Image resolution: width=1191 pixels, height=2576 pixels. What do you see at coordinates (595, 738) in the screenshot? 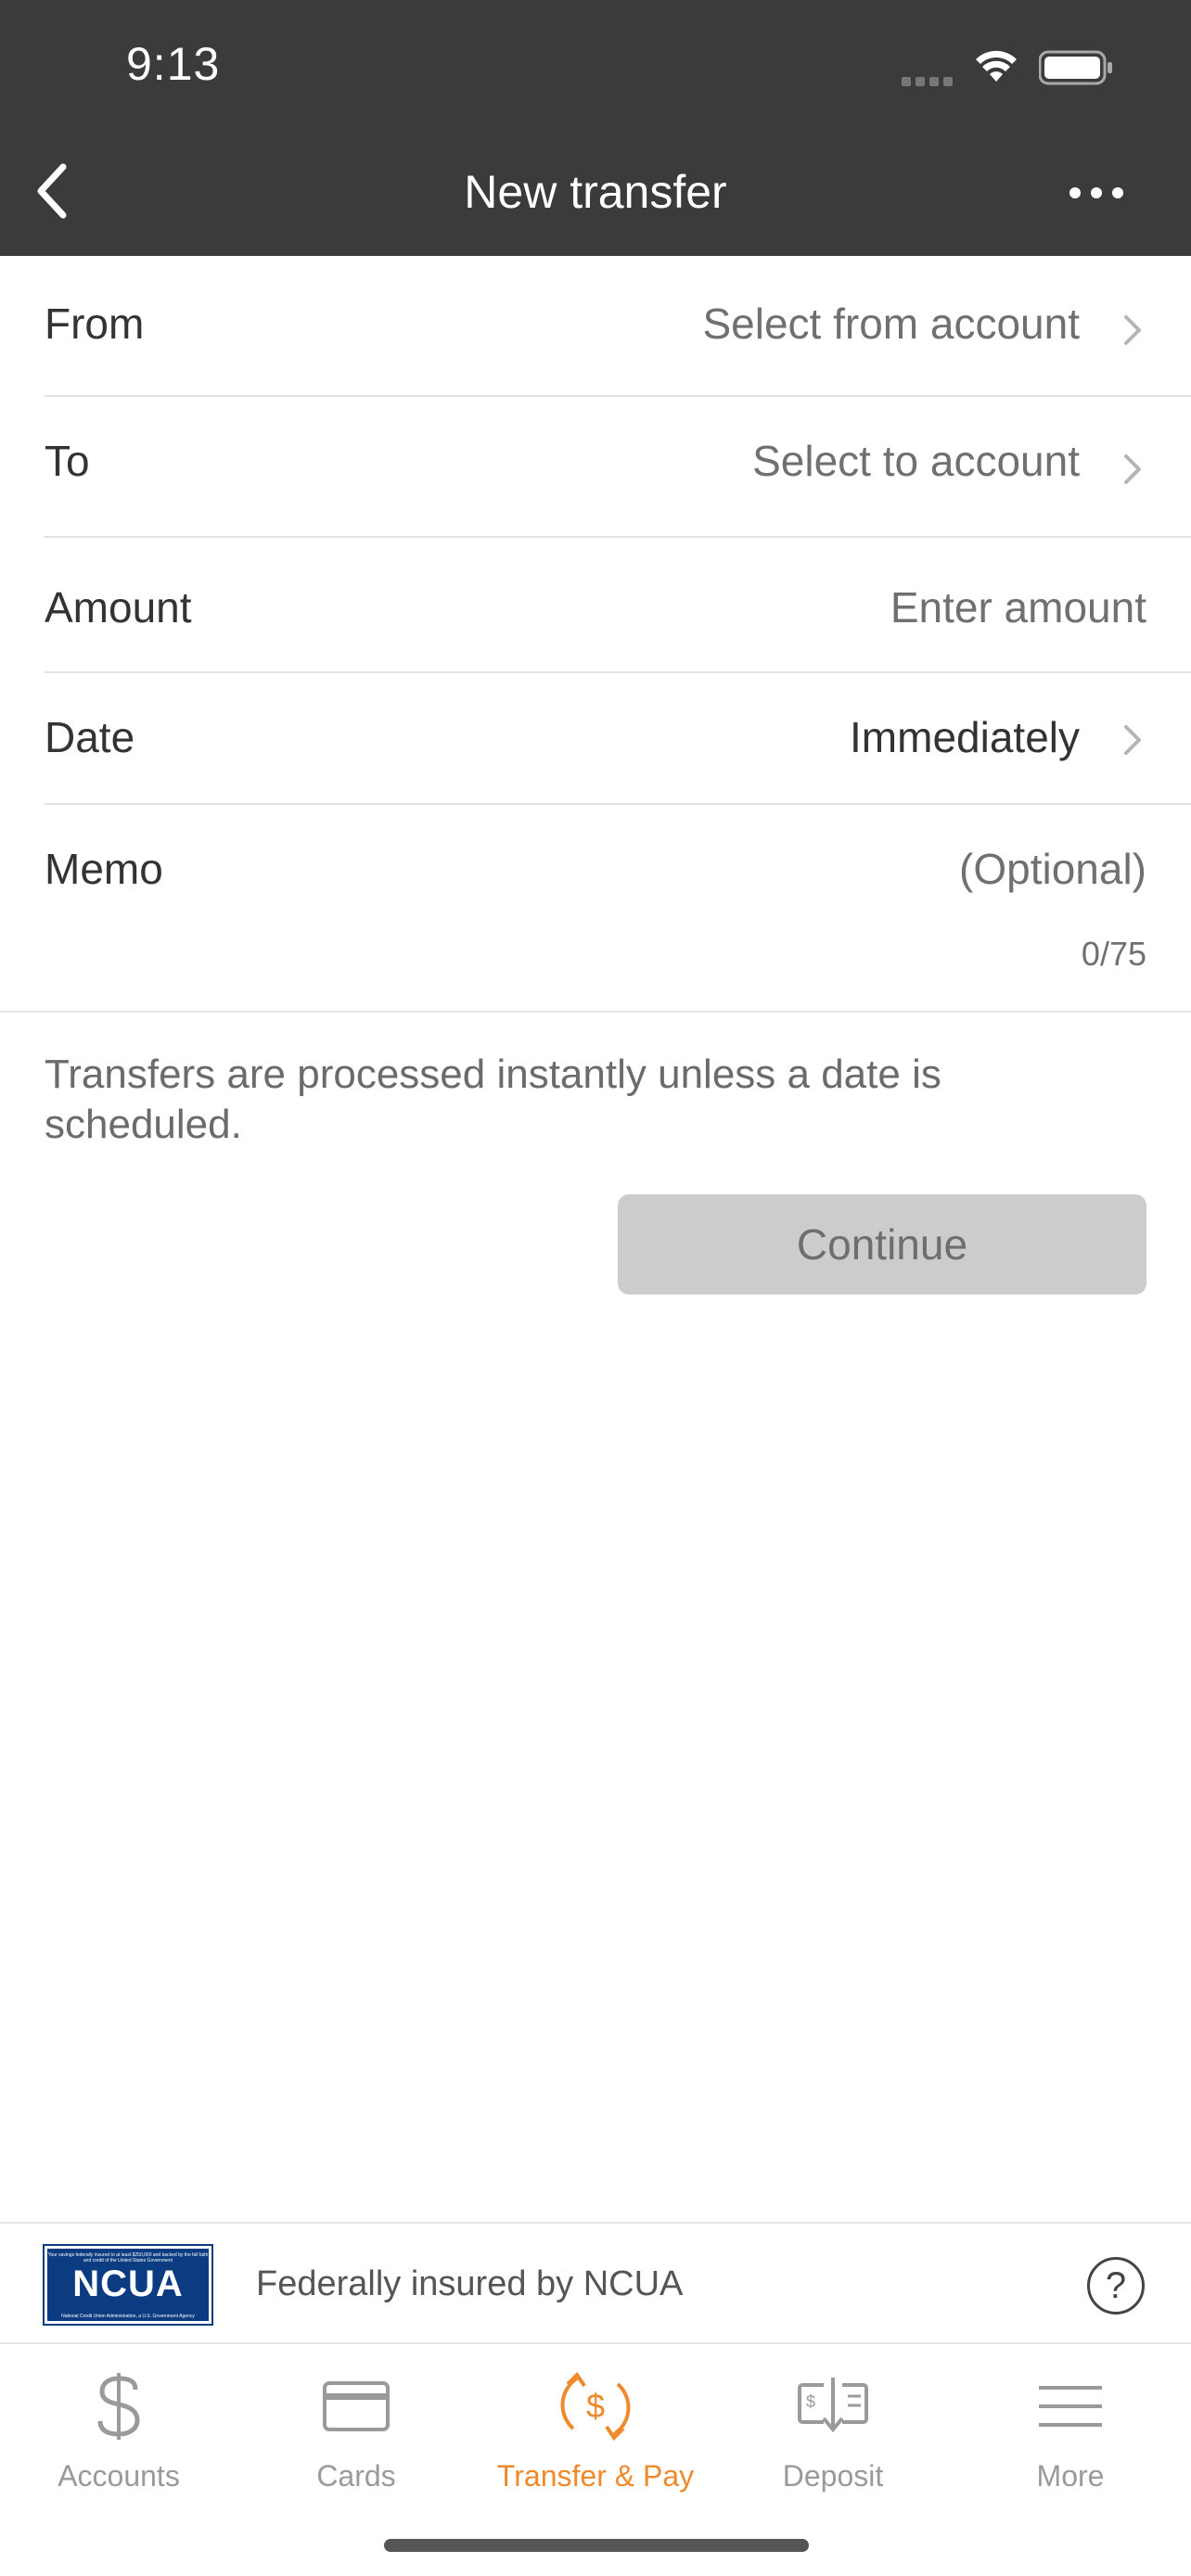
I see `date-row: Date Immediately` at bounding box center [595, 738].